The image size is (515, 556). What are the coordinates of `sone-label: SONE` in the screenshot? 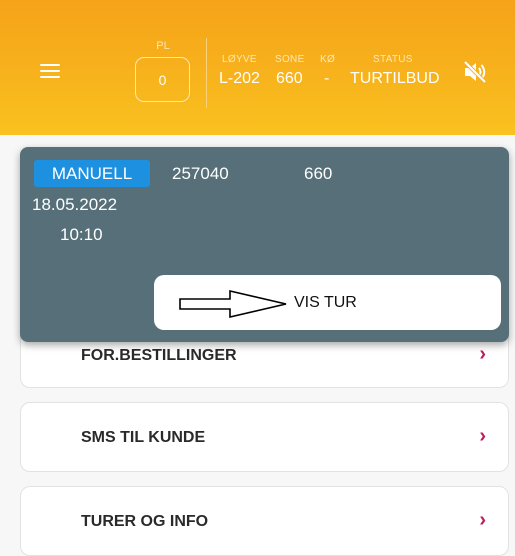 It's located at (290, 59).